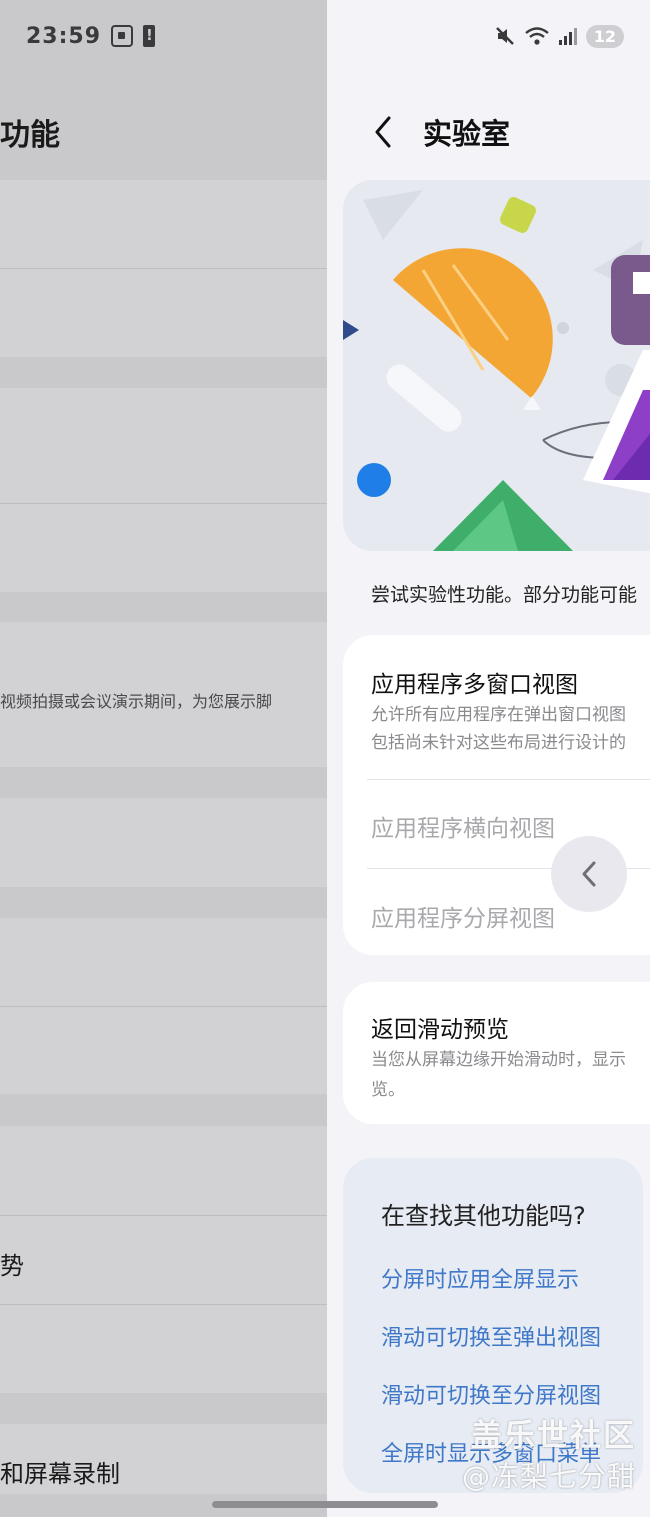 The height and width of the screenshot is (1517, 650). What do you see at coordinates (498, 1060) in the screenshot?
I see `back-gesture-subtitle-1: 当您从屏幕边缘开始滑动时，显示` at bounding box center [498, 1060].